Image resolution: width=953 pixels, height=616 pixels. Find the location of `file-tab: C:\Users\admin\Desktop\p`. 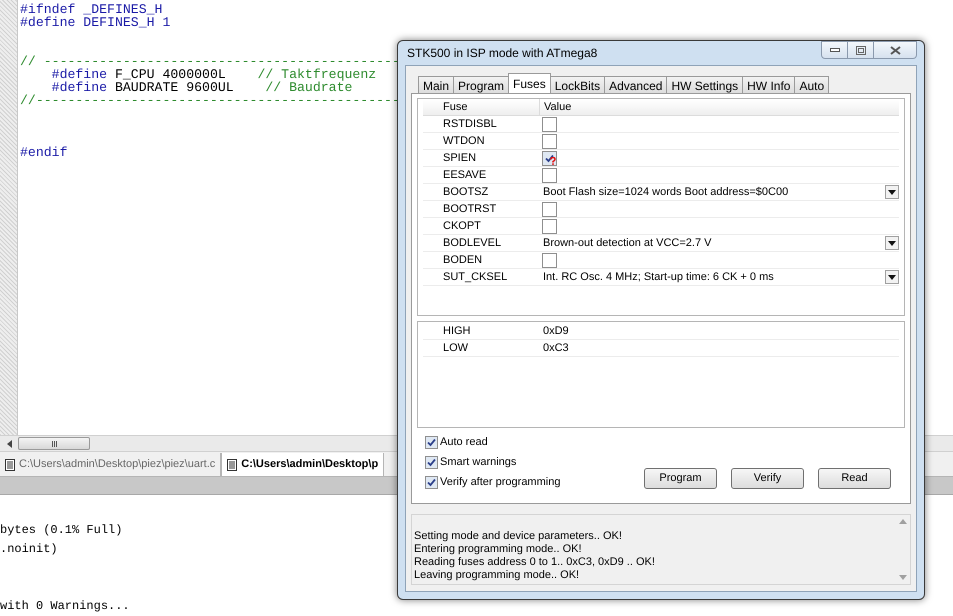

file-tab: C:\Users\admin\Desktop\p is located at coordinates (302, 464).